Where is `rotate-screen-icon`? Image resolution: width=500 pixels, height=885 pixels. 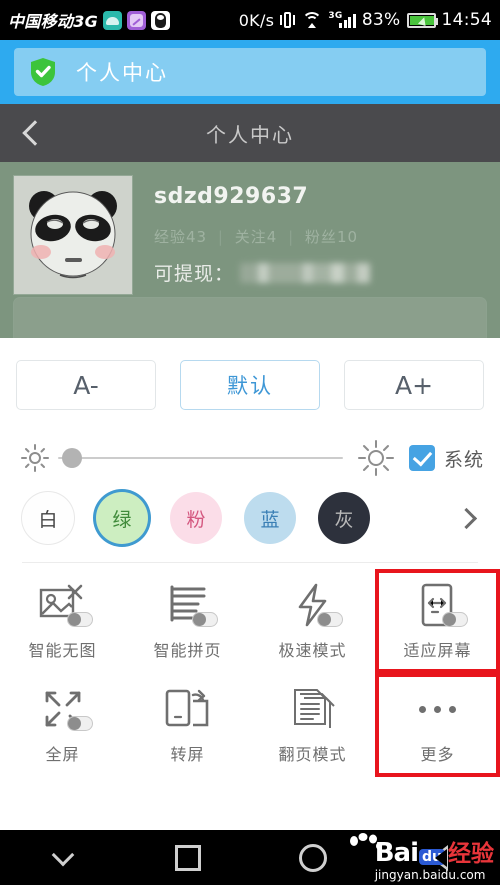
rotate-screen-icon is located at coordinates (188, 709).